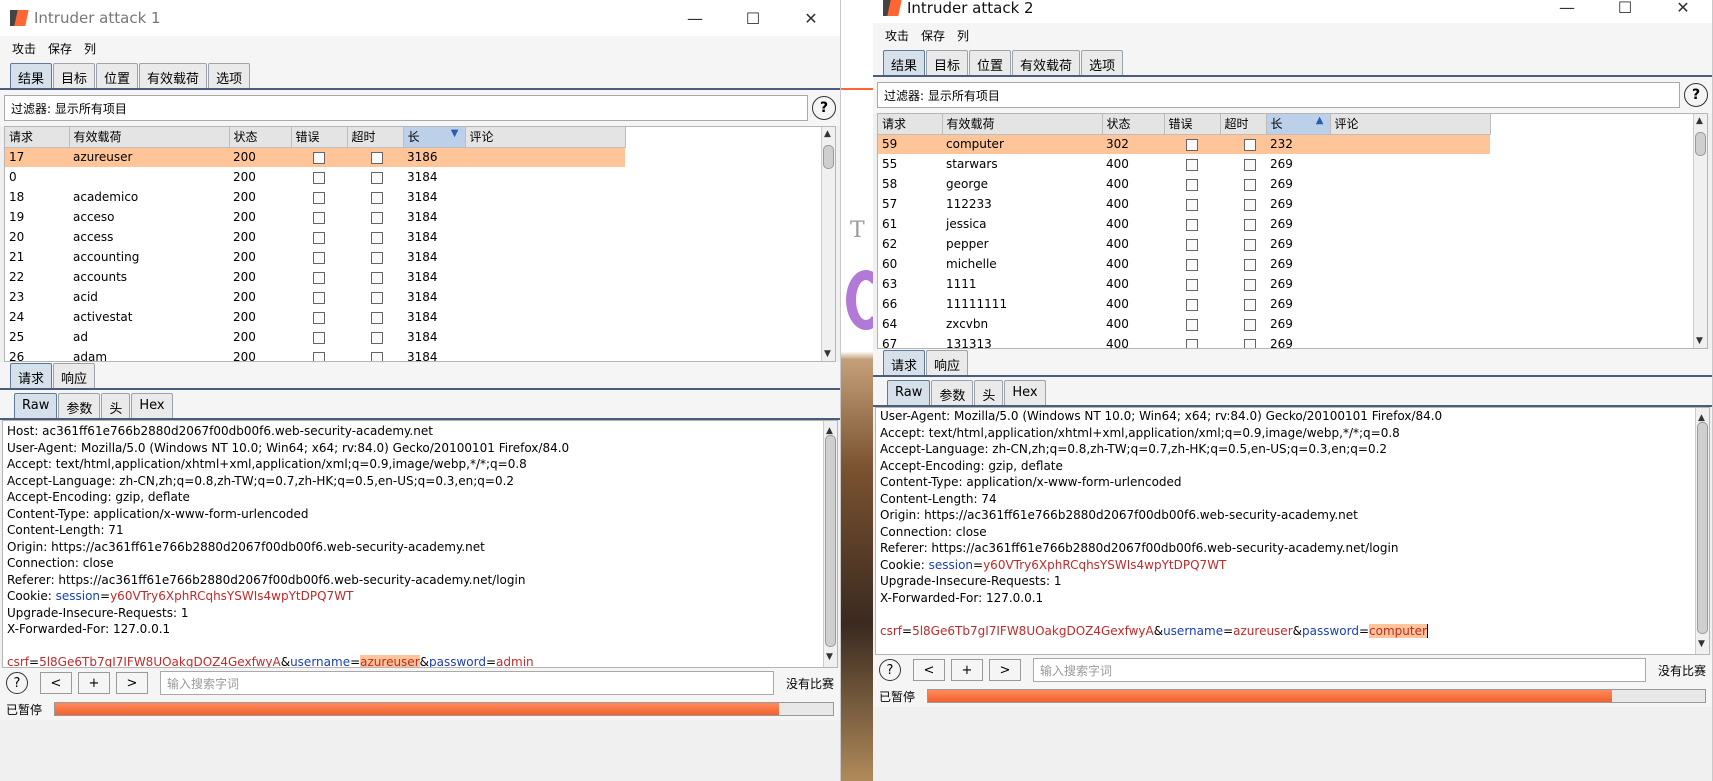 The width and height of the screenshot is (1713, 781). I want to click on table-row: 0 200 3184, so click(315, 177).